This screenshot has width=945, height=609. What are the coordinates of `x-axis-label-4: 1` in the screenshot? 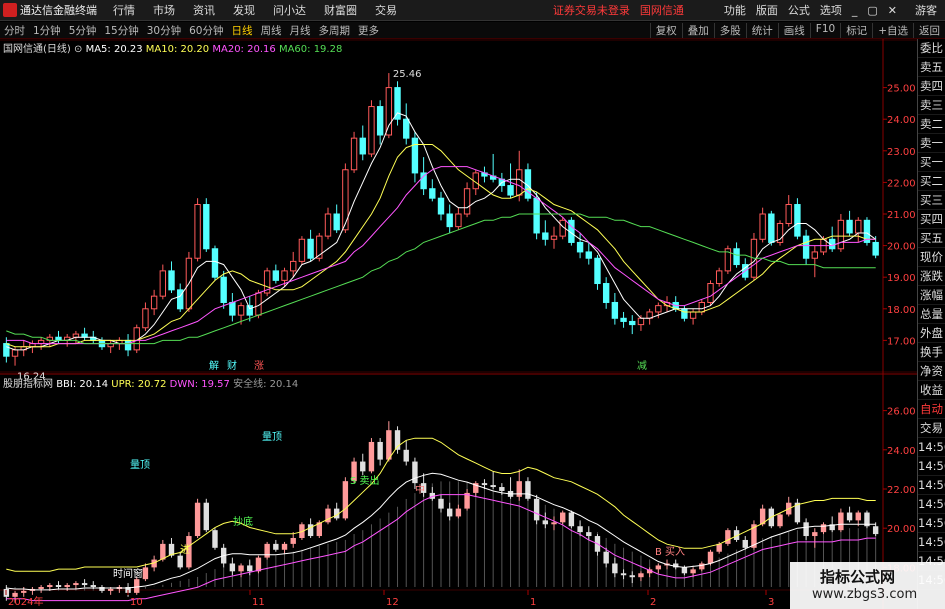 It's located at (533, 602).